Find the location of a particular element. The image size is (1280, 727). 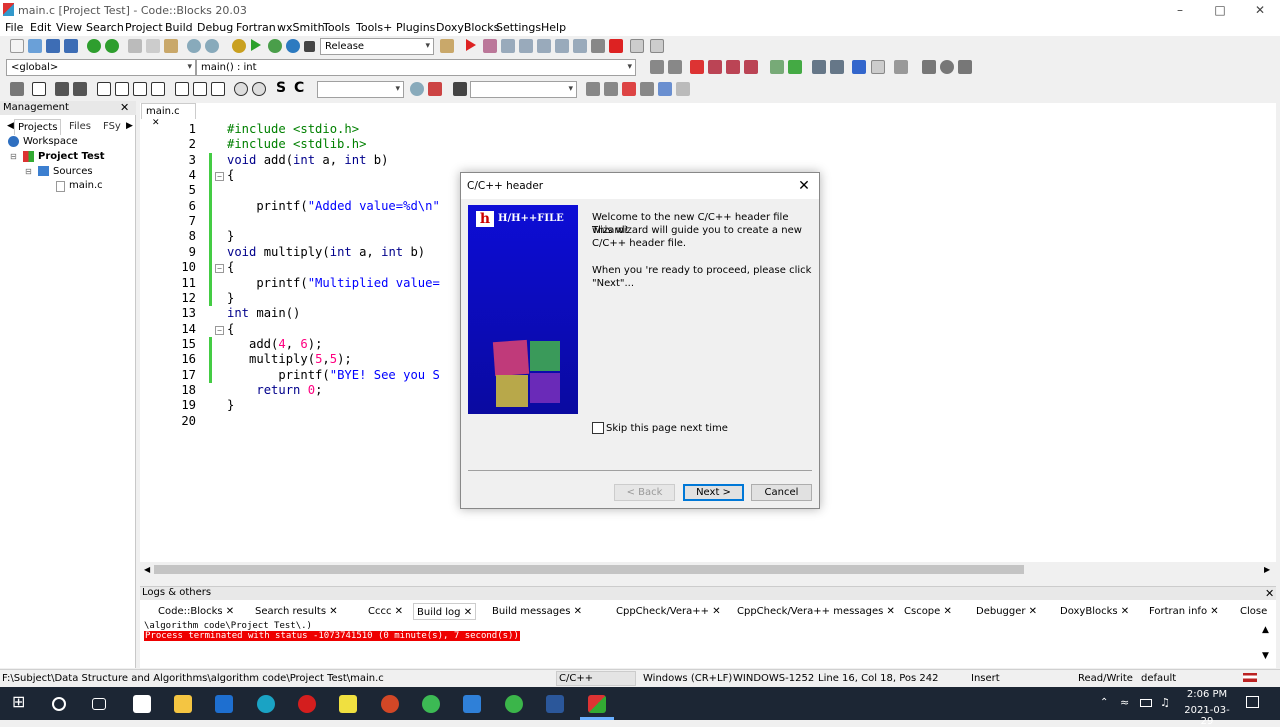

clear-search-icon is located at coordinates (460, 89).